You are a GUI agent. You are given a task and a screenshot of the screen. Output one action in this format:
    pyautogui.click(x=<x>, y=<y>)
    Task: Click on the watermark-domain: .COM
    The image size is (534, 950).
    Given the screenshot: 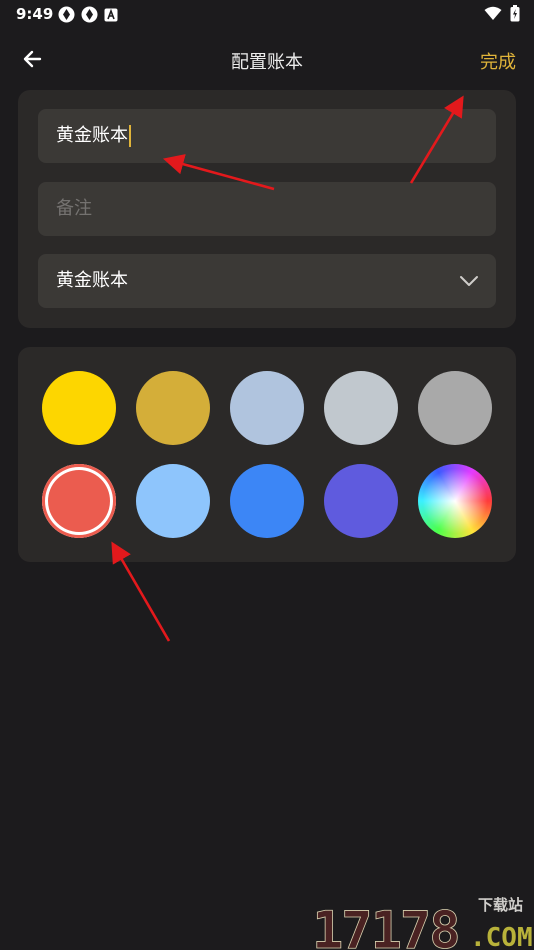 What is the action you would take?
    pyautogui.click(x=501, y=936)
    